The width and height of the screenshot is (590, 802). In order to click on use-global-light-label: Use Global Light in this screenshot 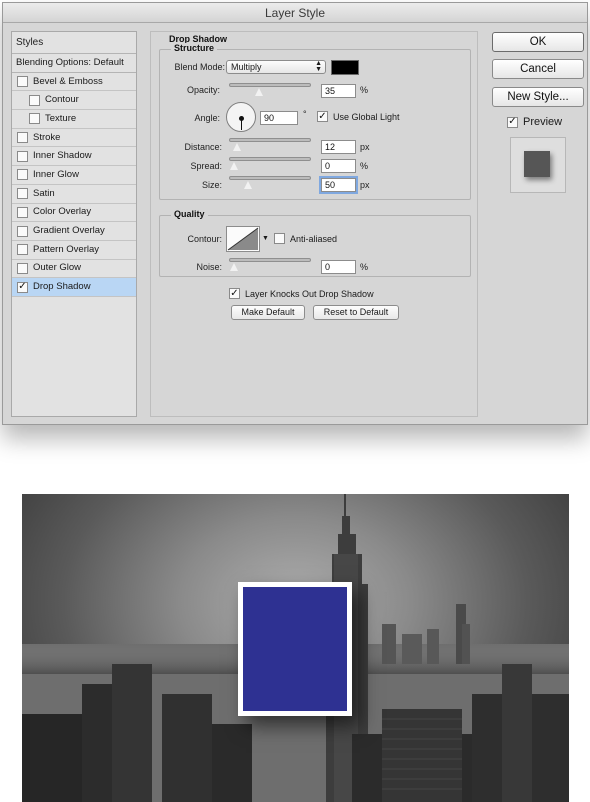, I will do `click(366, 116)`.